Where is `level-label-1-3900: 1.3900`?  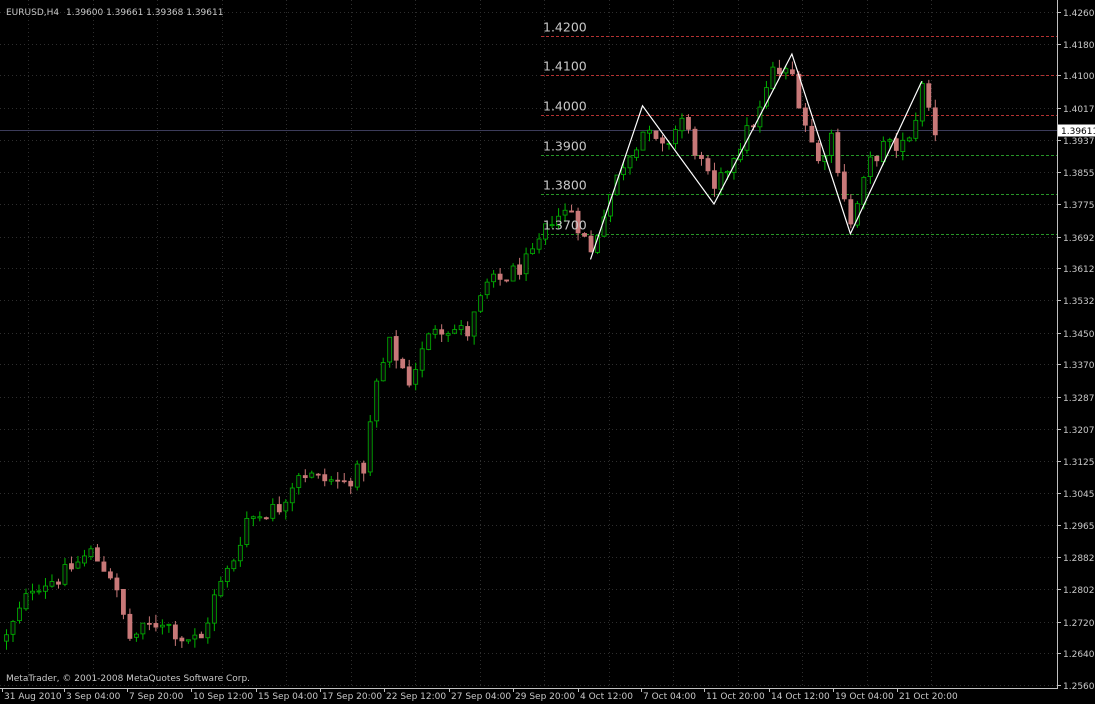
level-label-1-3900: 1.3900 is located at coordinates (565, 146).